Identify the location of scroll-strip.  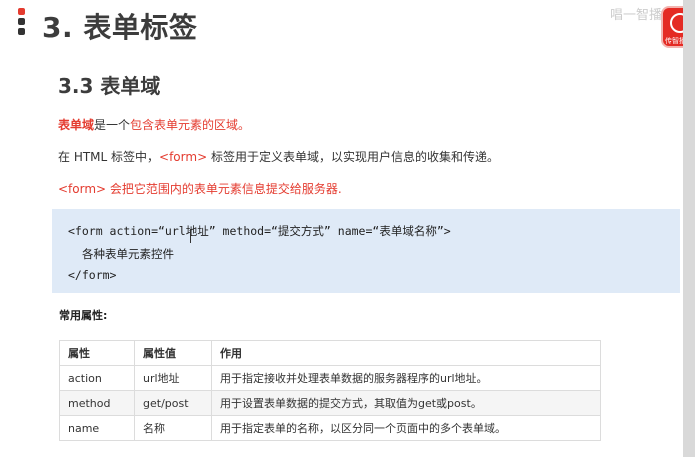
(689, 228).